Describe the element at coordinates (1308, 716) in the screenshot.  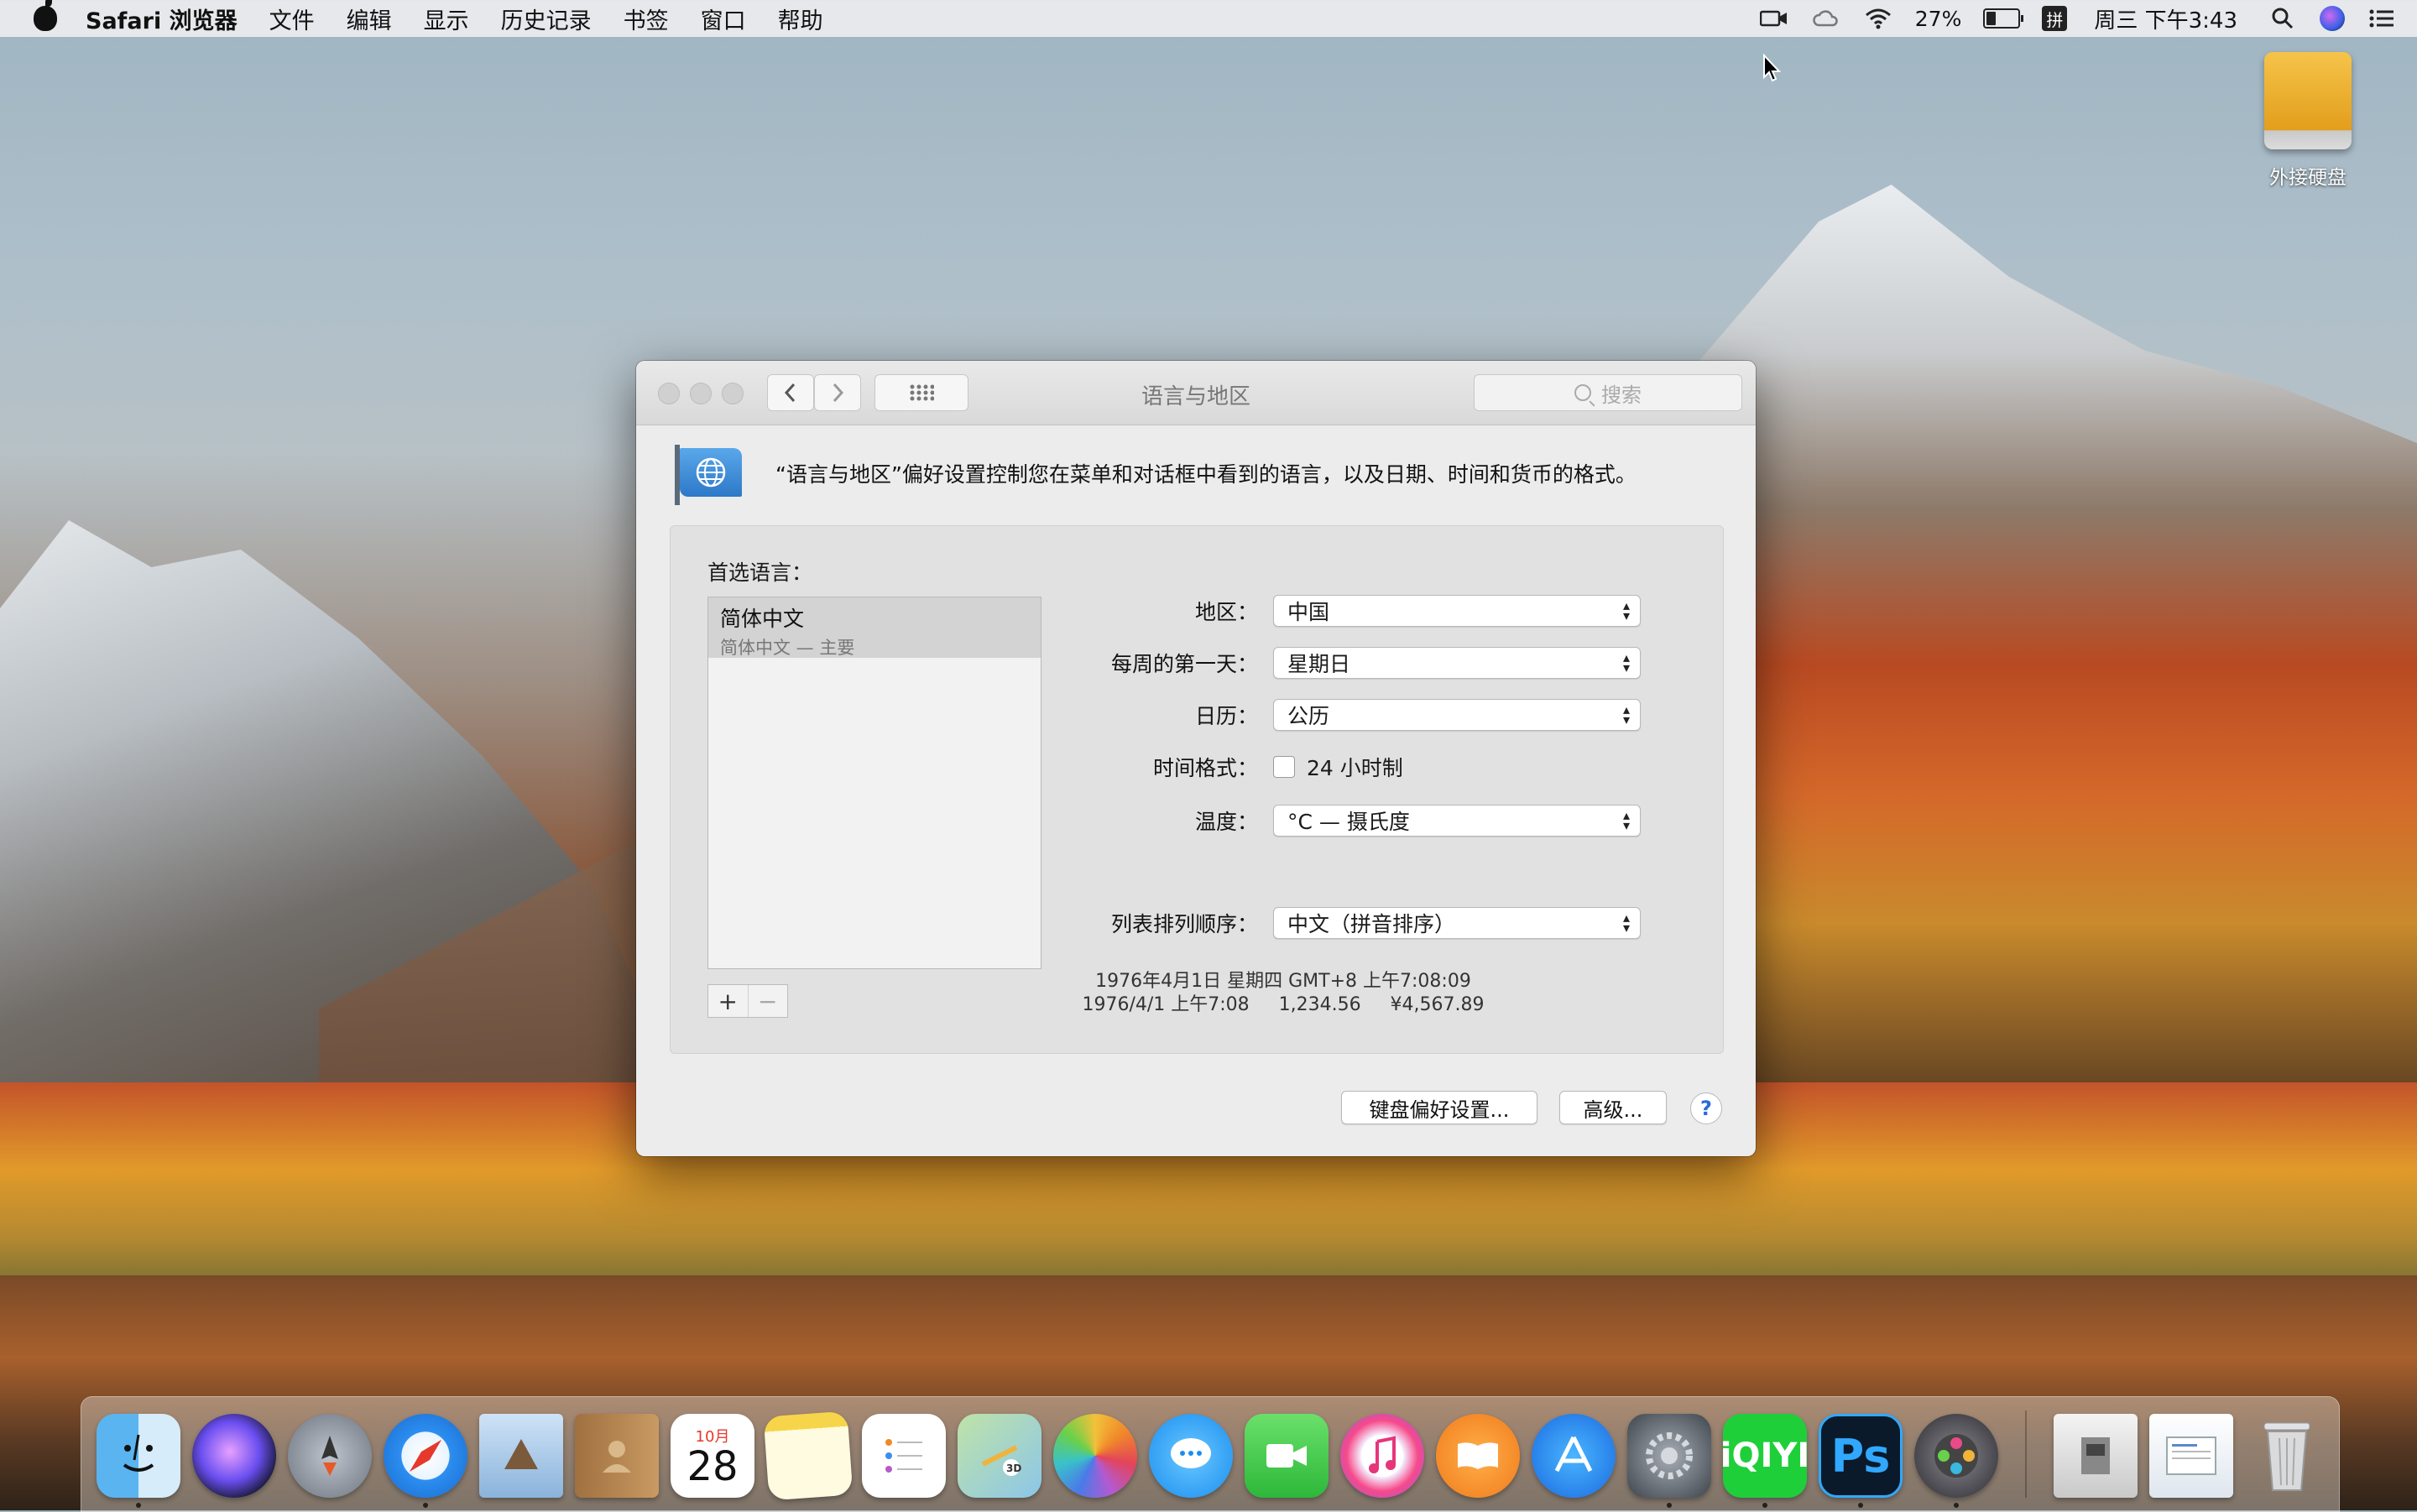
I see `calendar-value: 公历` at that location.